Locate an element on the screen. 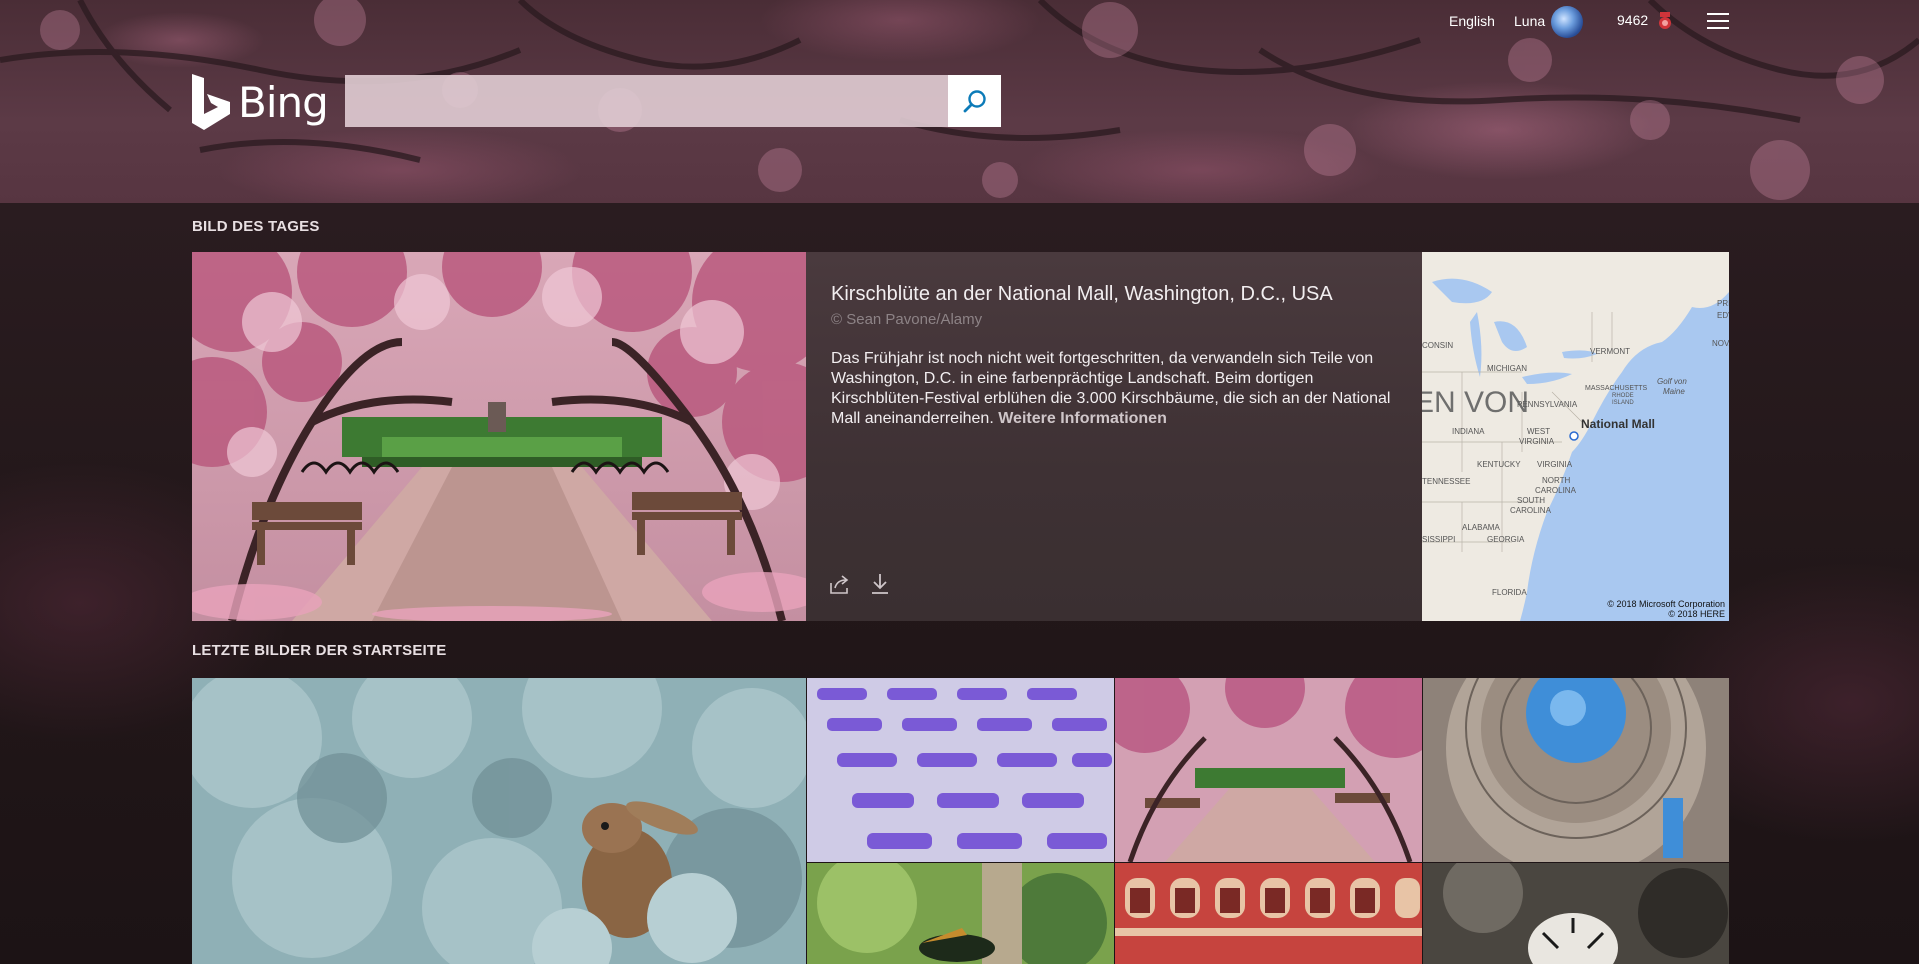 The height and width of the screenshot is (964, 1919). user-name: Luna is located at coordinates (1529, 21).